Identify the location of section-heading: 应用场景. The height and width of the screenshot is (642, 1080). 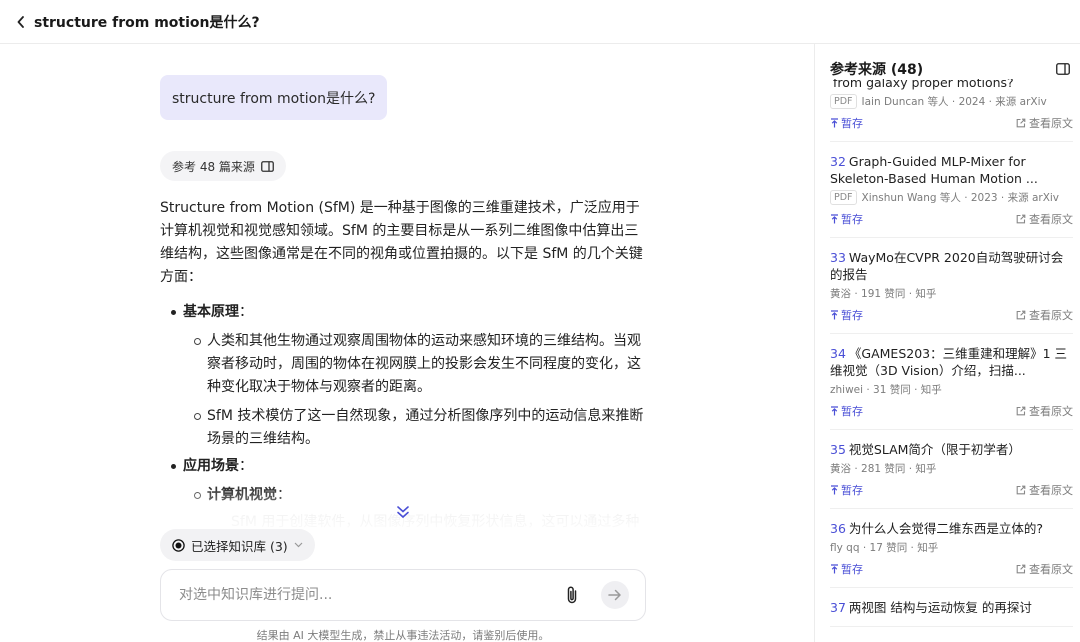
(211, 466).